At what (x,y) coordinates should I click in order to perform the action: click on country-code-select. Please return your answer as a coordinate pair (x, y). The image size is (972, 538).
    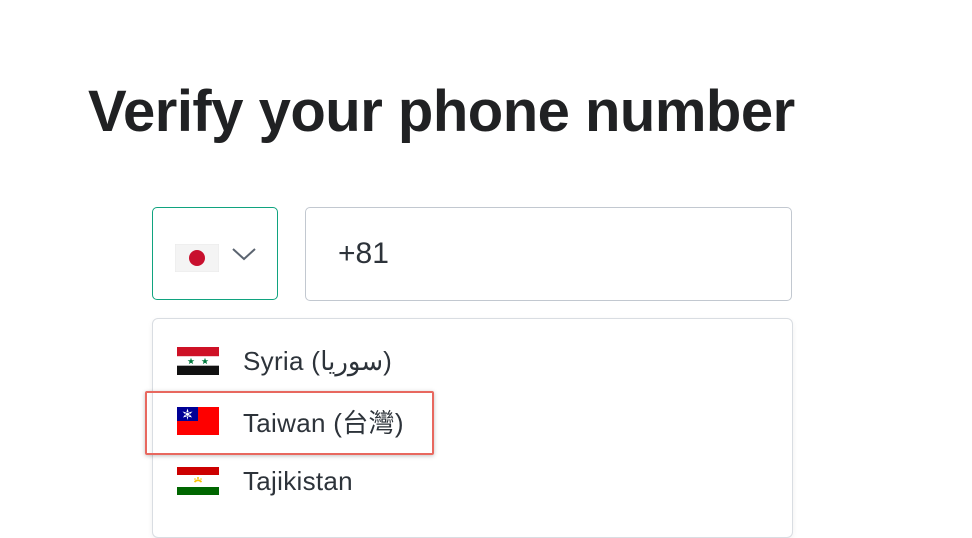
    Looking at the image, I should click on (215, 253).